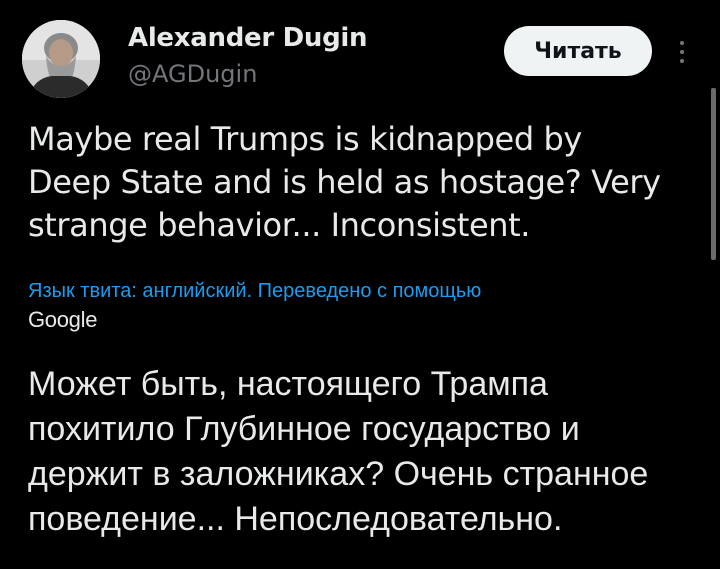 The height and width of the screenshot is (569, 720). What do you see at coordinates (192, 74) in the screenshot?
I see `author-handle: @AGDugin` at bounding box center [192, 74].